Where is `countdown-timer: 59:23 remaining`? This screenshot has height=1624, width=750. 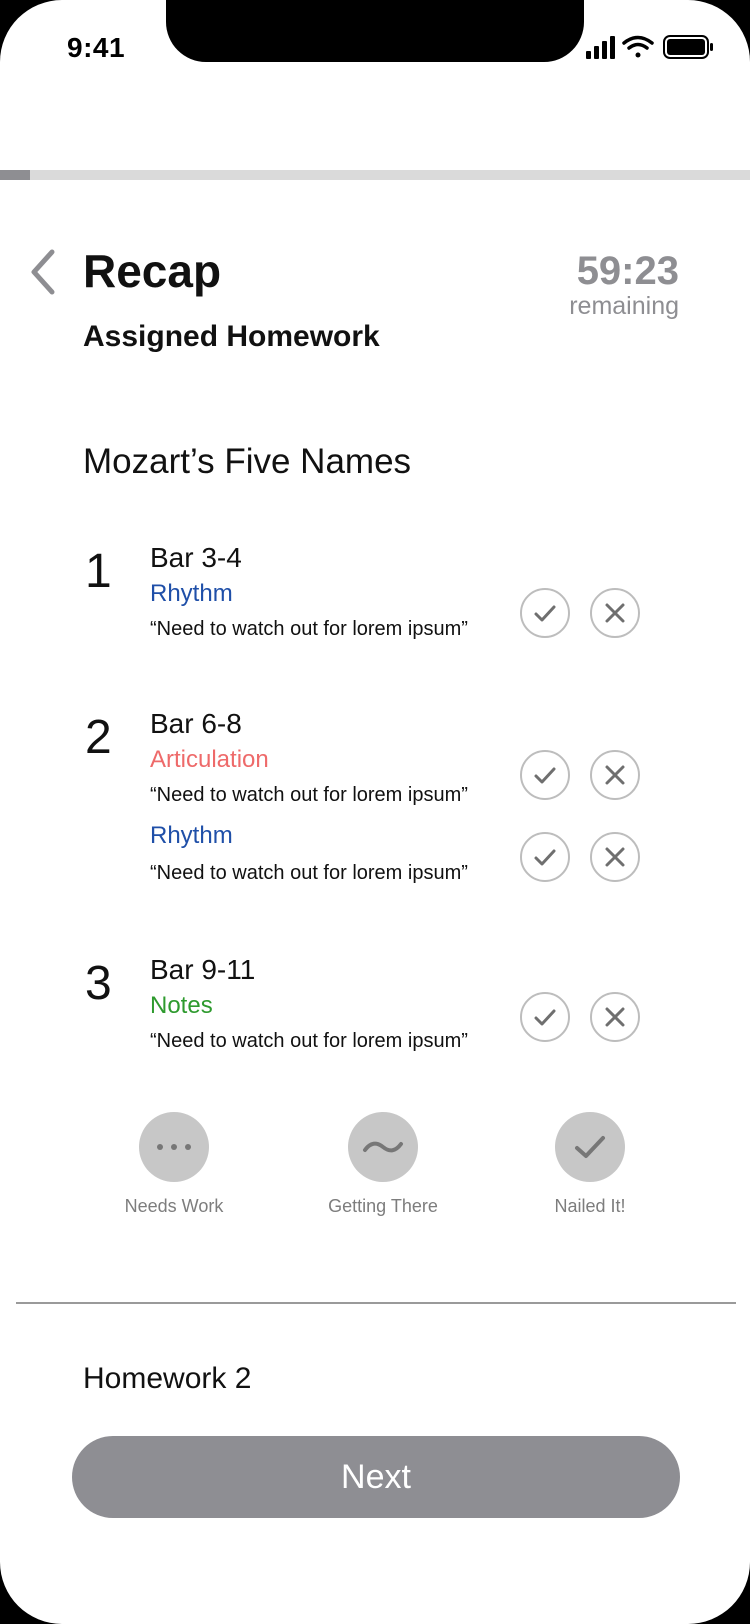 countdown-timer: 59:23 remaining is located at coordinates (624, 285).